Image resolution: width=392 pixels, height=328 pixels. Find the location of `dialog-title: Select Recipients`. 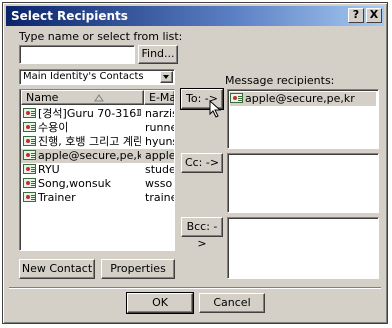

dialog-title: Select Recipients is located at coordinates (69, 16).